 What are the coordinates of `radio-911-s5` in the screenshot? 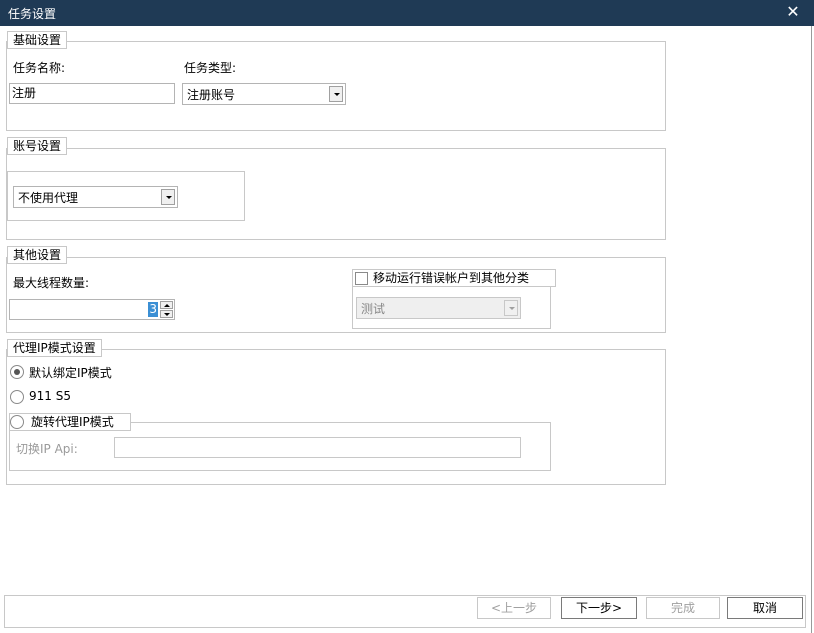 It's located at (17, 397).